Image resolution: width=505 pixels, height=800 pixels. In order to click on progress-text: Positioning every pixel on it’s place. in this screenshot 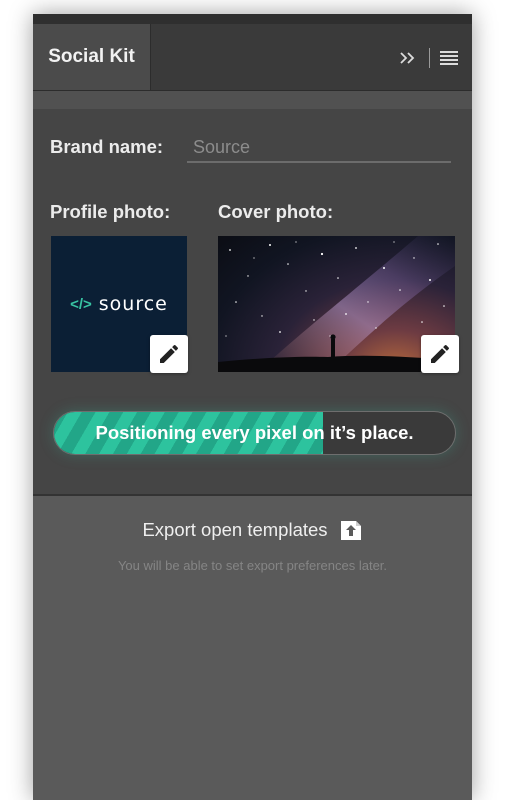, I will do `click(254, 432)`.